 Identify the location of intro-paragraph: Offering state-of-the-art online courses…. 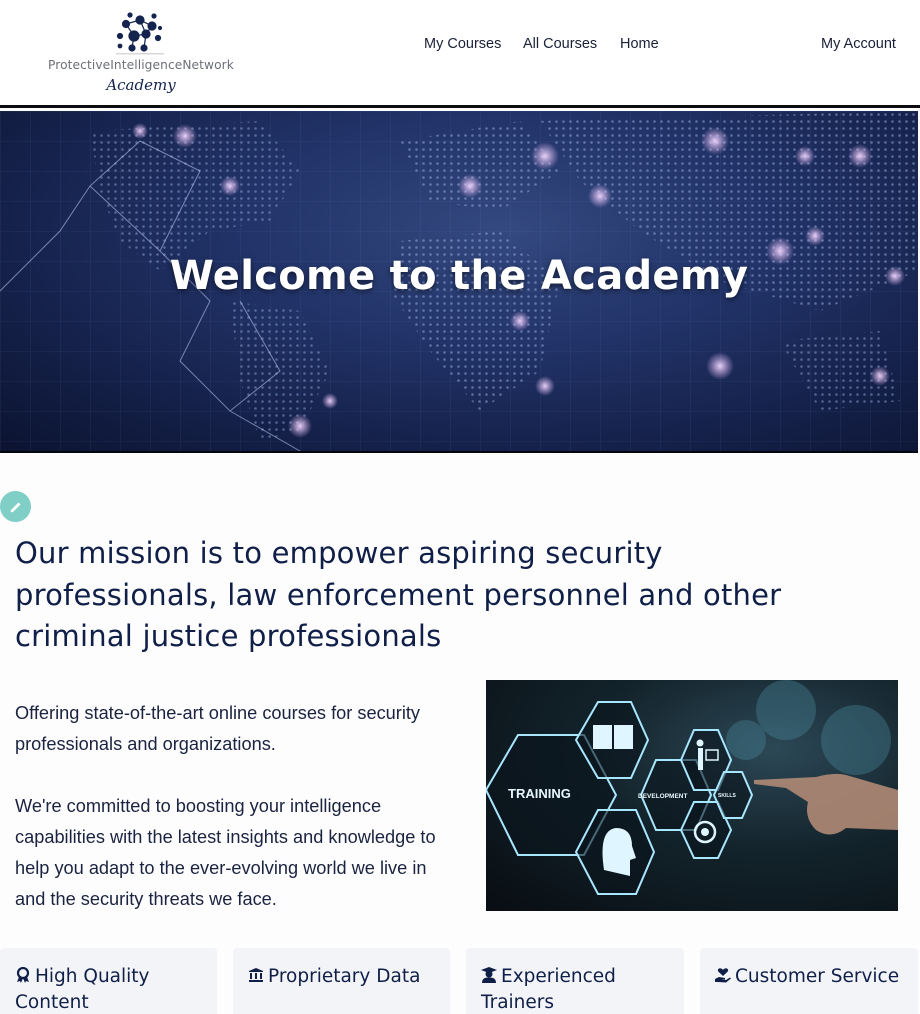
(218, 728).